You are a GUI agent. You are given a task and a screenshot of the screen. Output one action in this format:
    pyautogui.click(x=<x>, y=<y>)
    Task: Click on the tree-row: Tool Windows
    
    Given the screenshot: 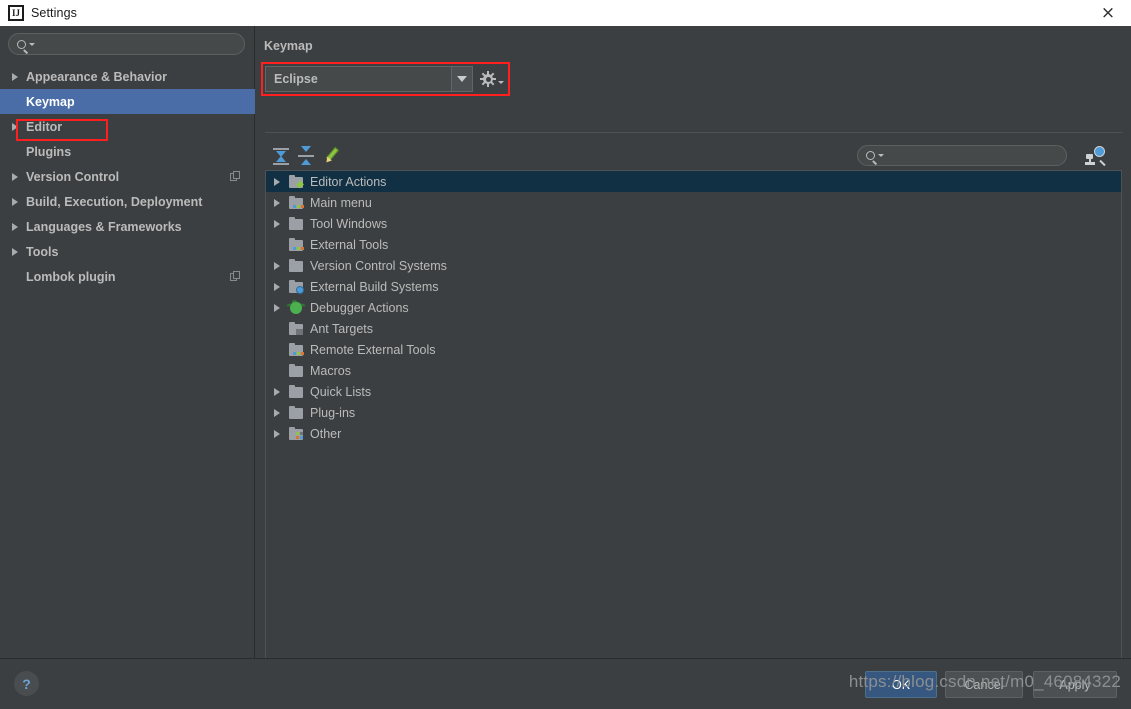 What is the action you would take?
    pyautogui.click(x=693, y=223)
    